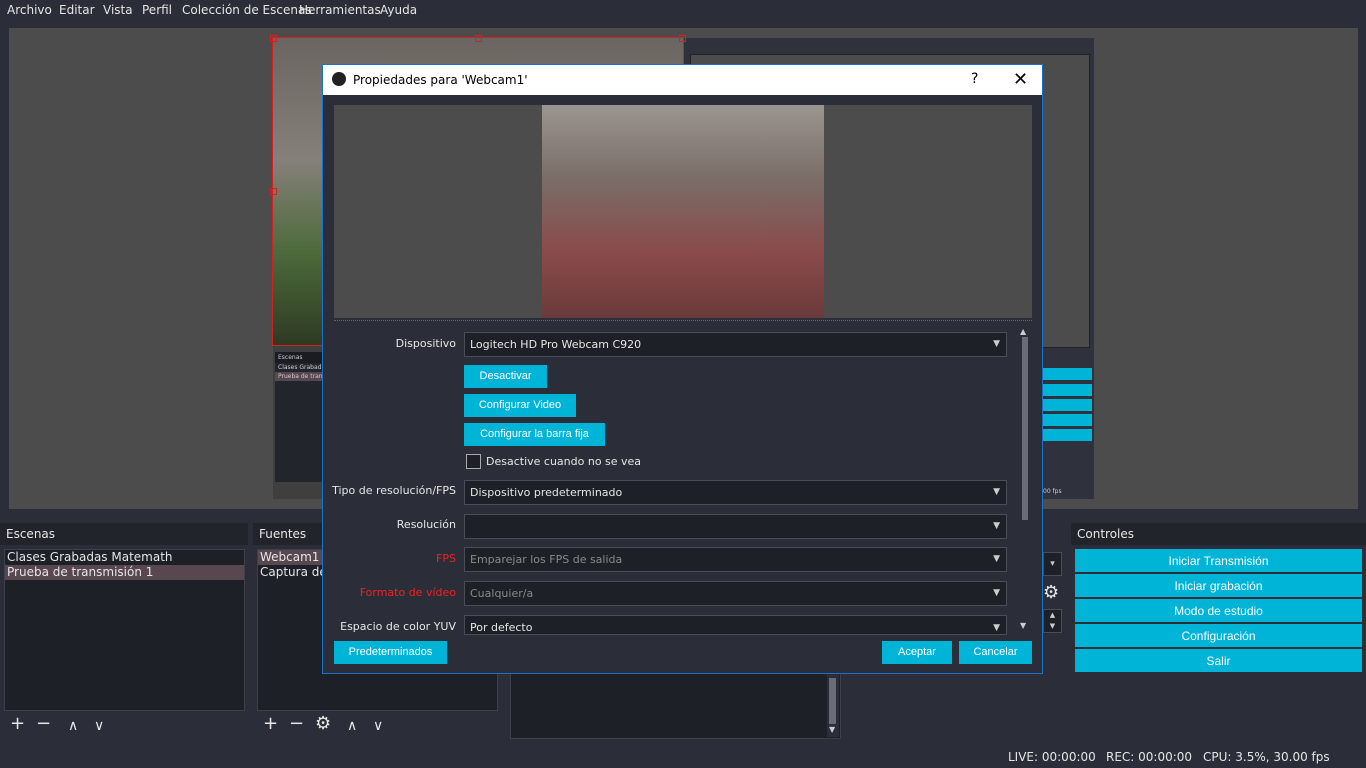 The height and width of the screenshot is (768, 1366). Describe the element at coordinates (546, 559) in the screenshot. I see `fps-value: Emparejar los FPS de salida` at that location.